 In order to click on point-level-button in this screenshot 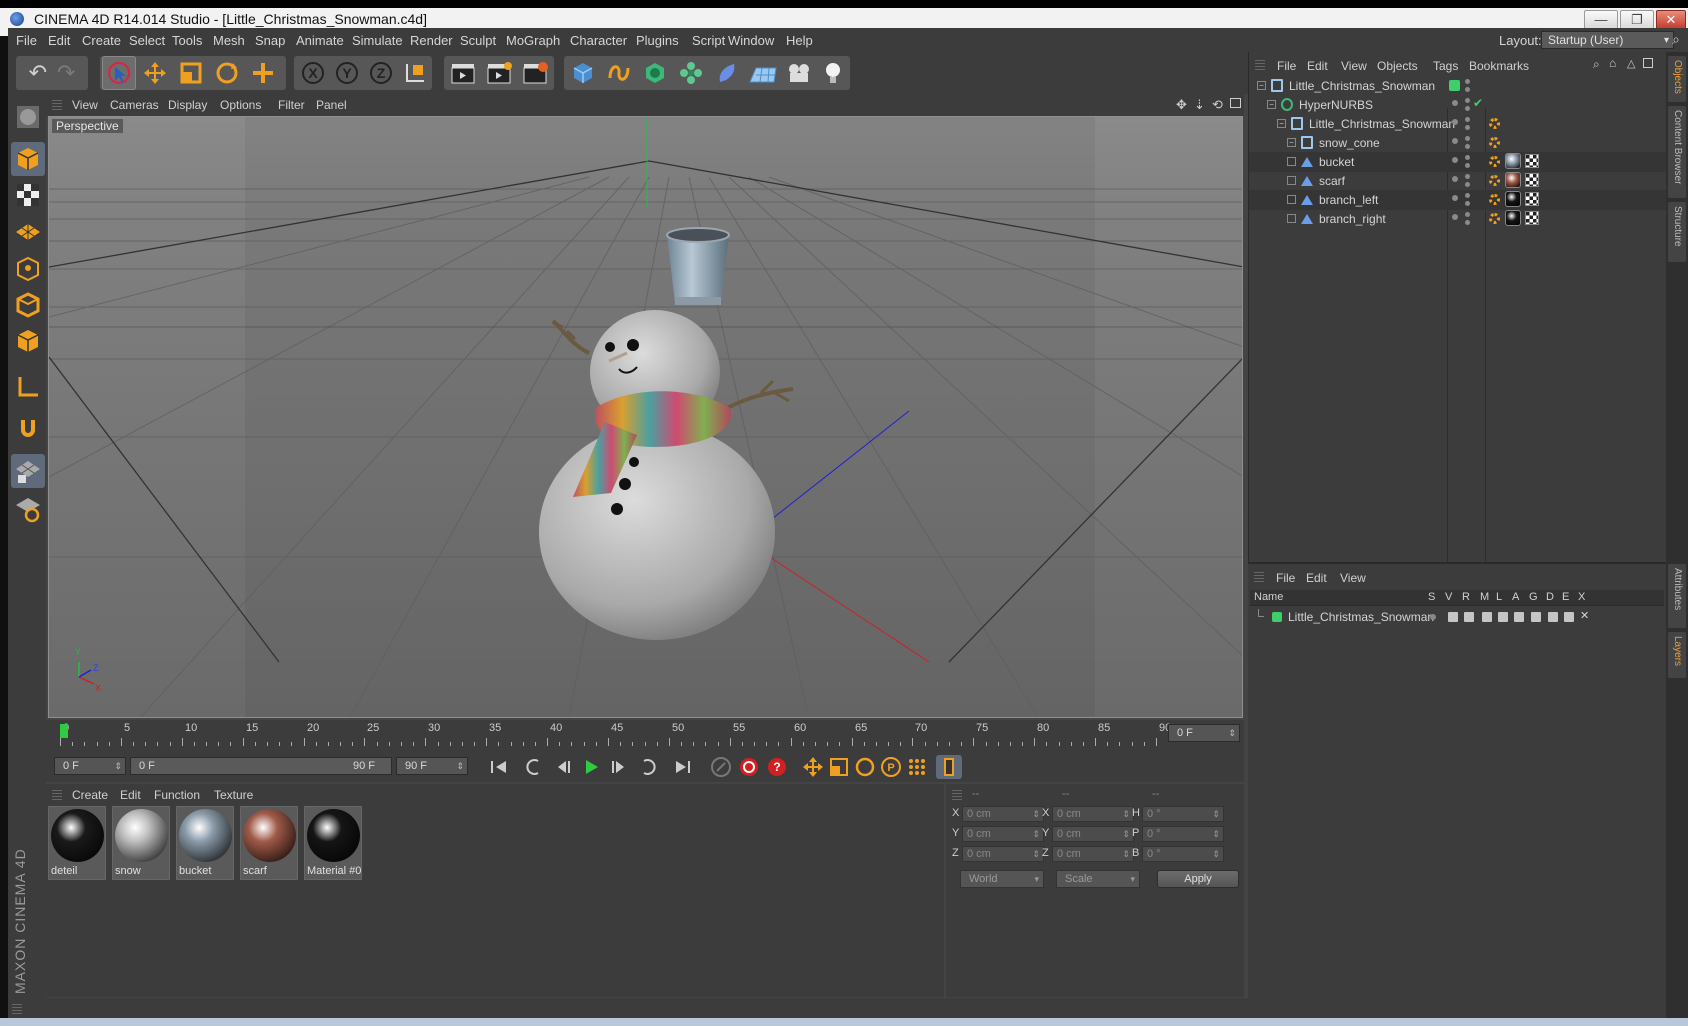, I will do `click(917, 767)`.